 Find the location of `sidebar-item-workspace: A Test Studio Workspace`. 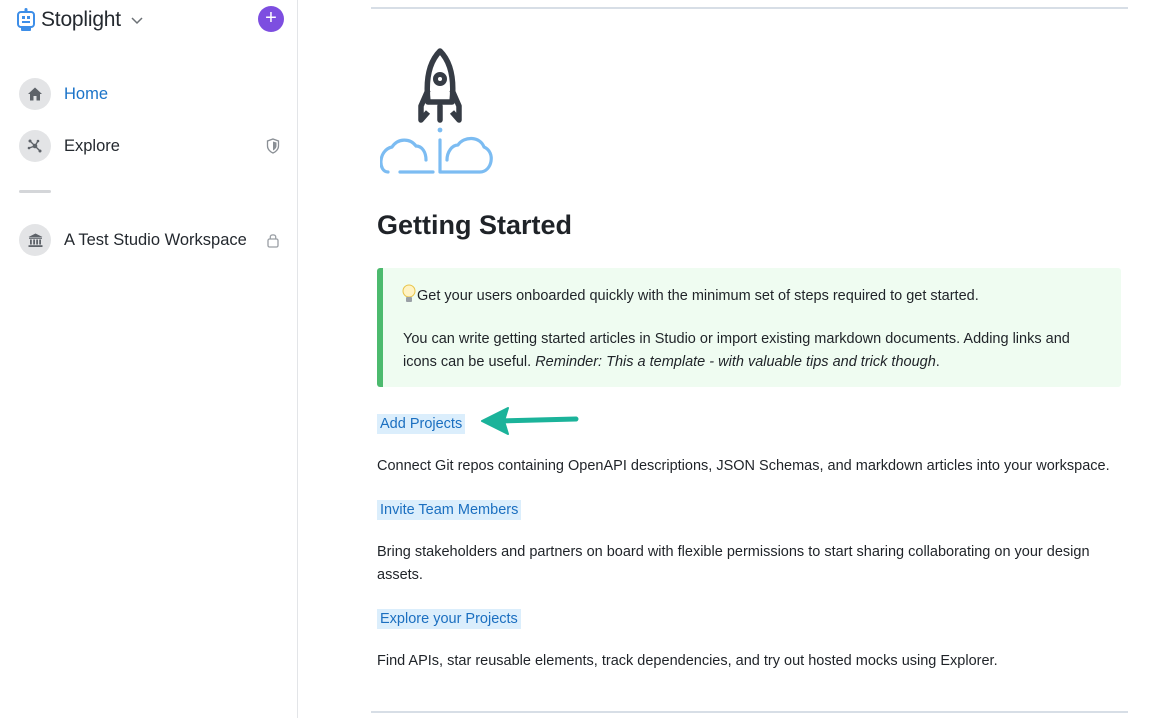

sidebar-item-workspace: A Test Studio Workspace is located at coordinates (152, 240).